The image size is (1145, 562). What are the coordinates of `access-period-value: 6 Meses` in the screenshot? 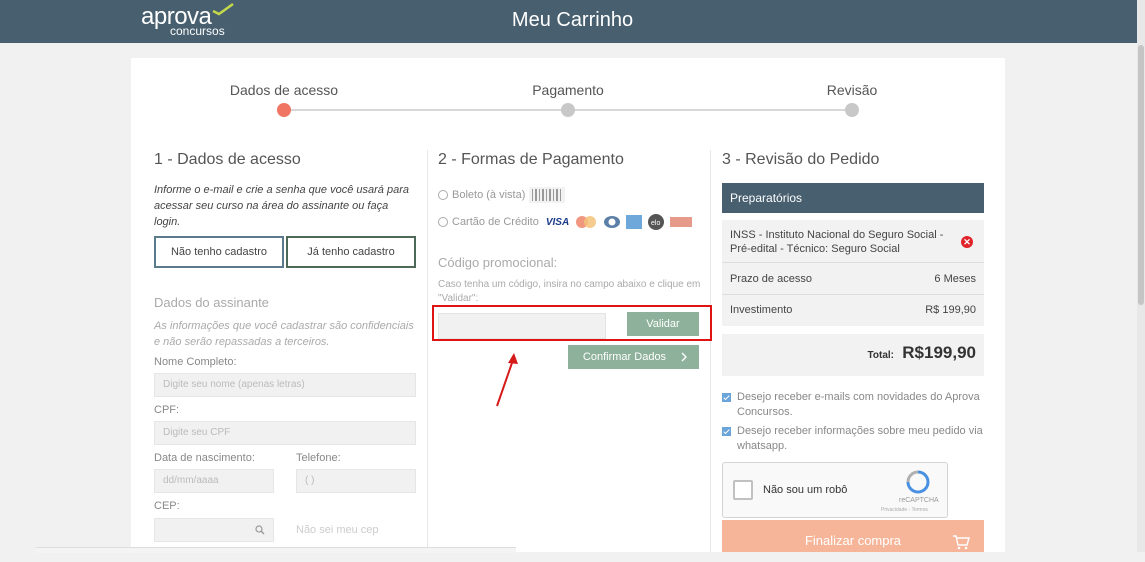 It's located at (955, 279).